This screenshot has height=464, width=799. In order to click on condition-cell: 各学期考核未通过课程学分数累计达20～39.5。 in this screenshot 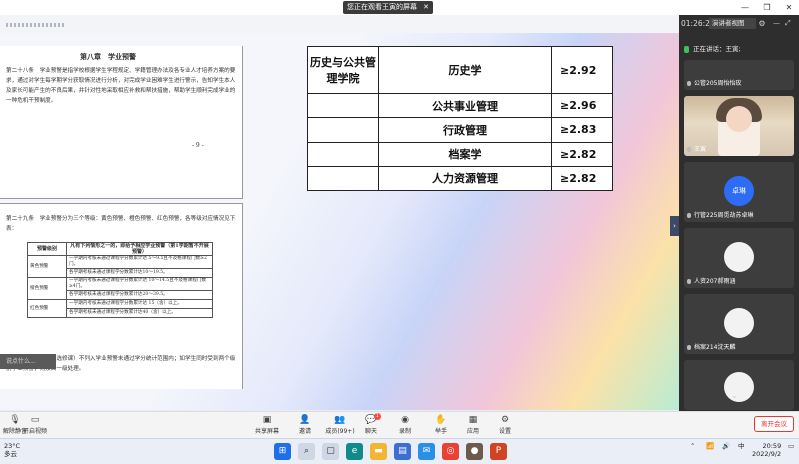, I will do `click(139, 295)`.